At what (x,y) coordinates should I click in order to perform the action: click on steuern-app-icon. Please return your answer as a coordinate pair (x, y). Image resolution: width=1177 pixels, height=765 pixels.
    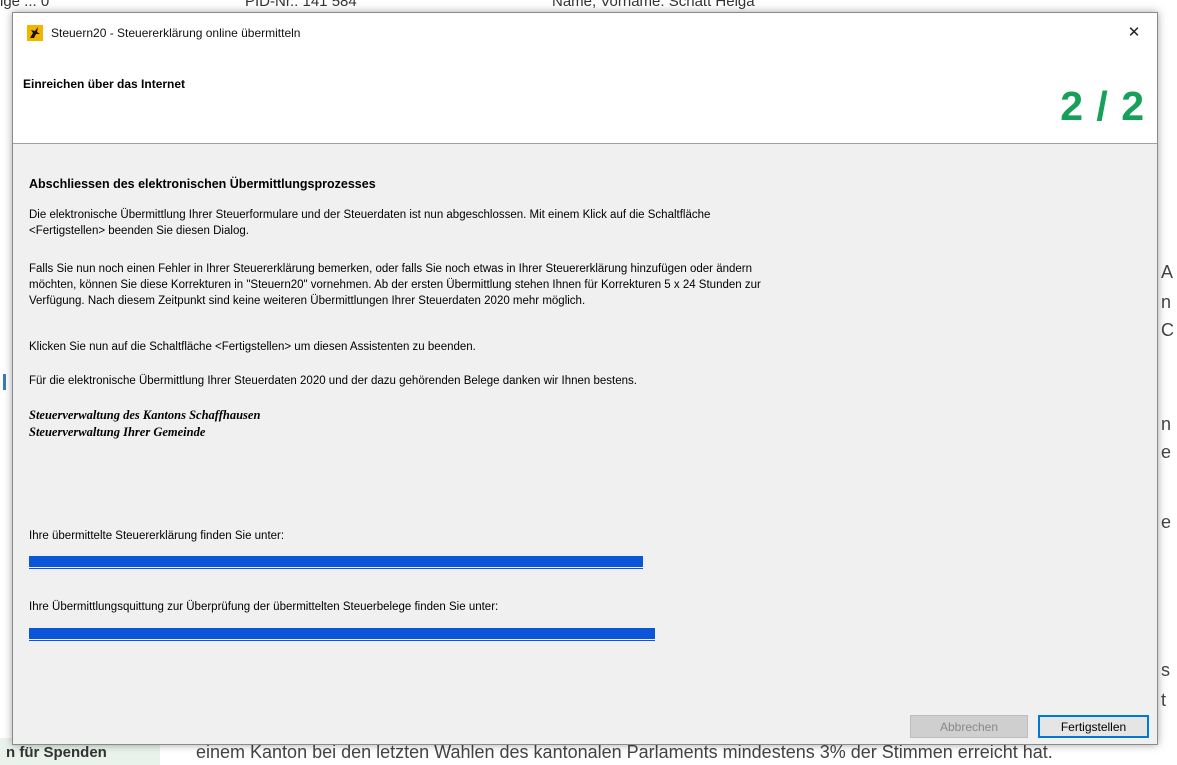
    Looking at the image, I should click on (35, 33).